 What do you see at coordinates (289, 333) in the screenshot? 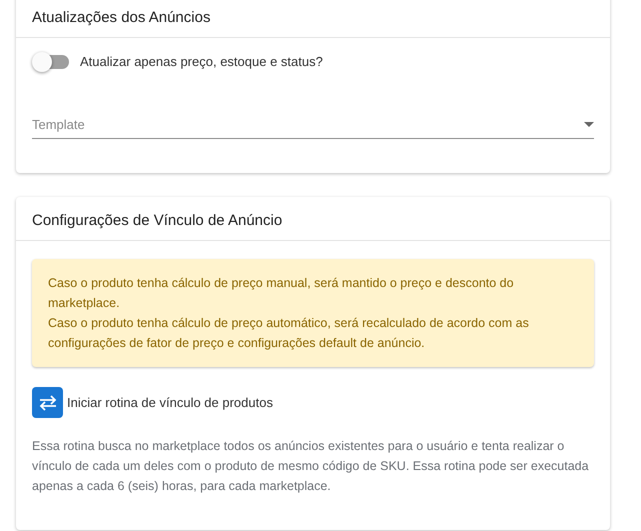
I see `alert-text: Caso o produto tenha cálculo de preço automático, será recalculado de acordo com as configurações de fator de preço e configurações default de anúncio.` at bounding box center [289, 333].